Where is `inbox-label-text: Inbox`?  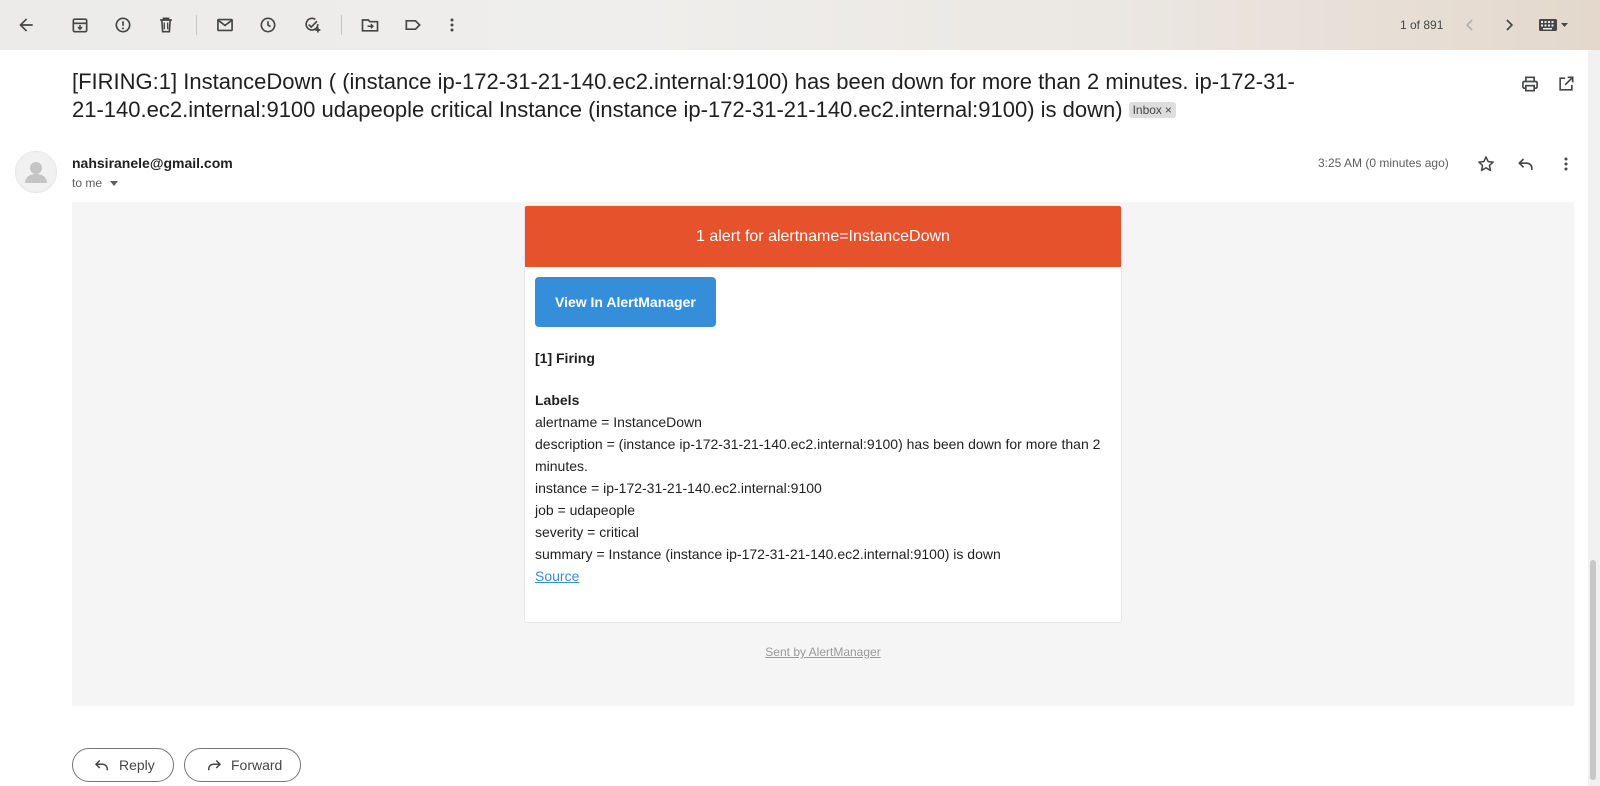 inbox-label-text: Inbox is located at coordinates (1147, 110).